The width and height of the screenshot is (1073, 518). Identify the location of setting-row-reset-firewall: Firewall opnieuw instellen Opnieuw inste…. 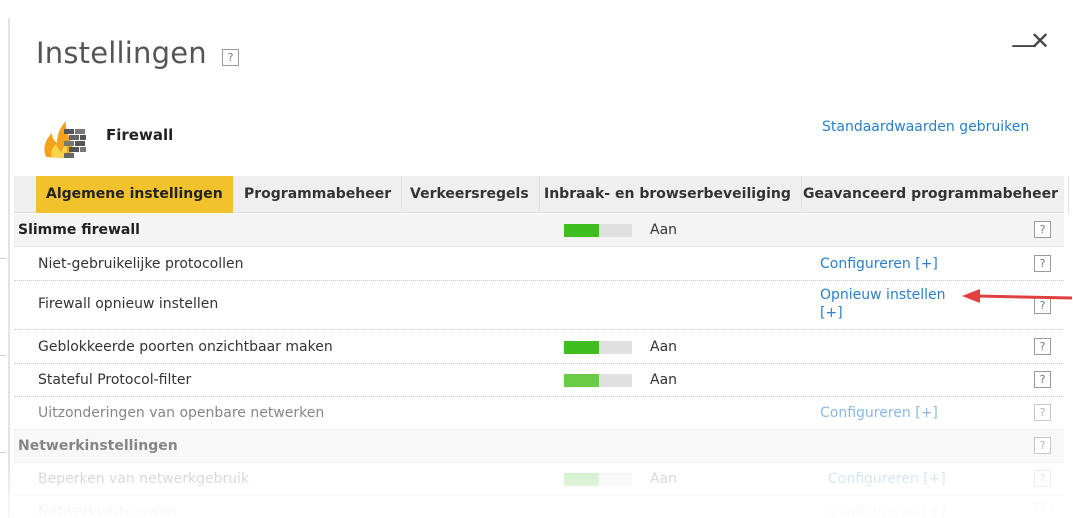
(539, 306).